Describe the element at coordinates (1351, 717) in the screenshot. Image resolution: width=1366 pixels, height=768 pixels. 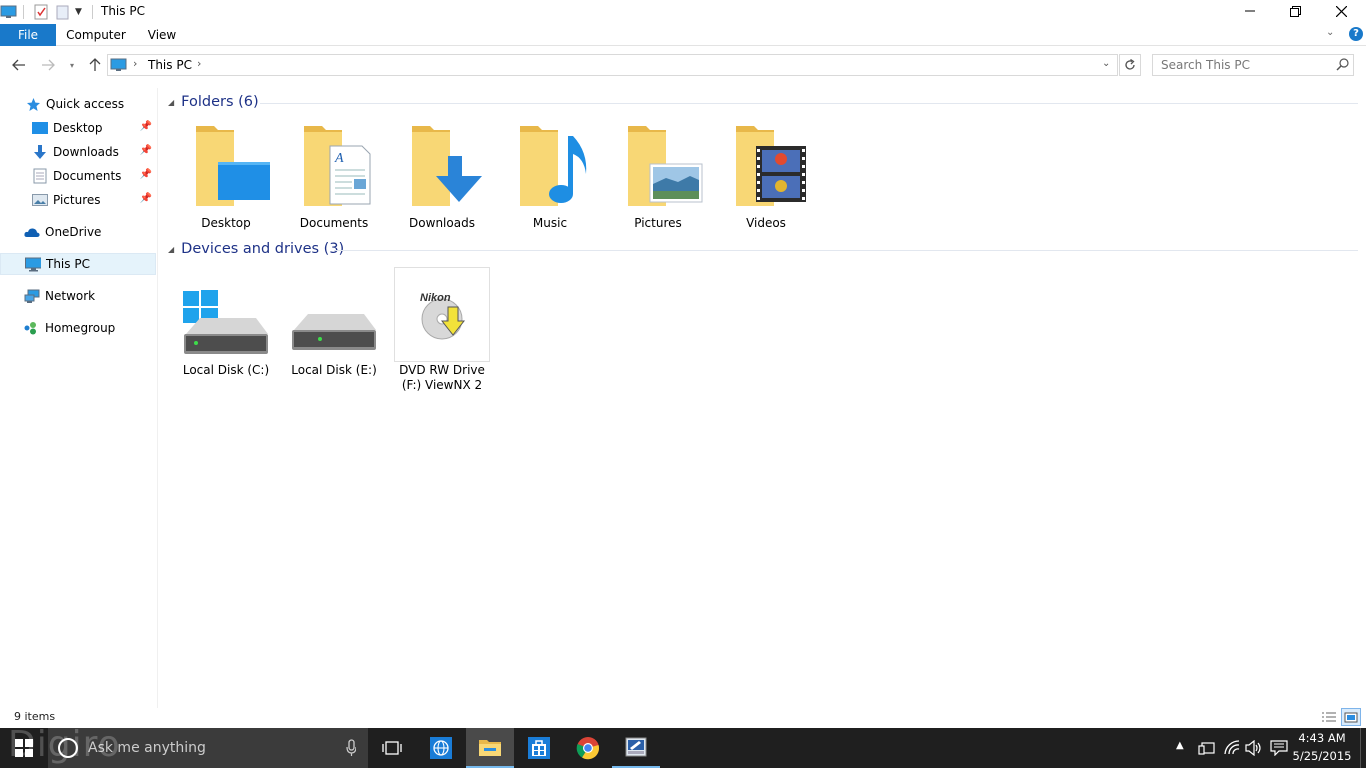
I see `large-icons-view-icon` at that location.